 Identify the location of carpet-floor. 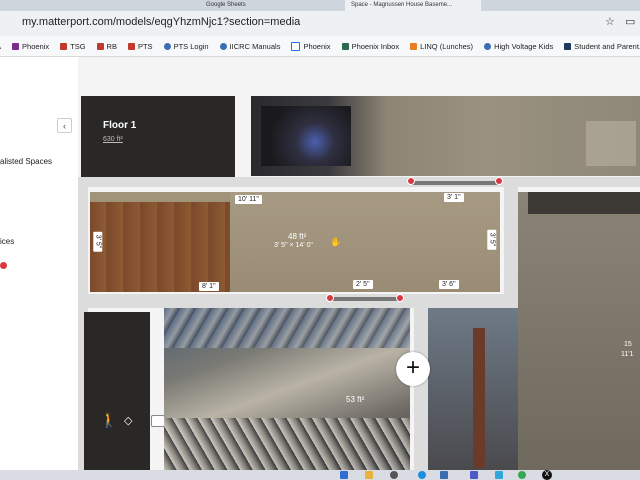
(365, 242).